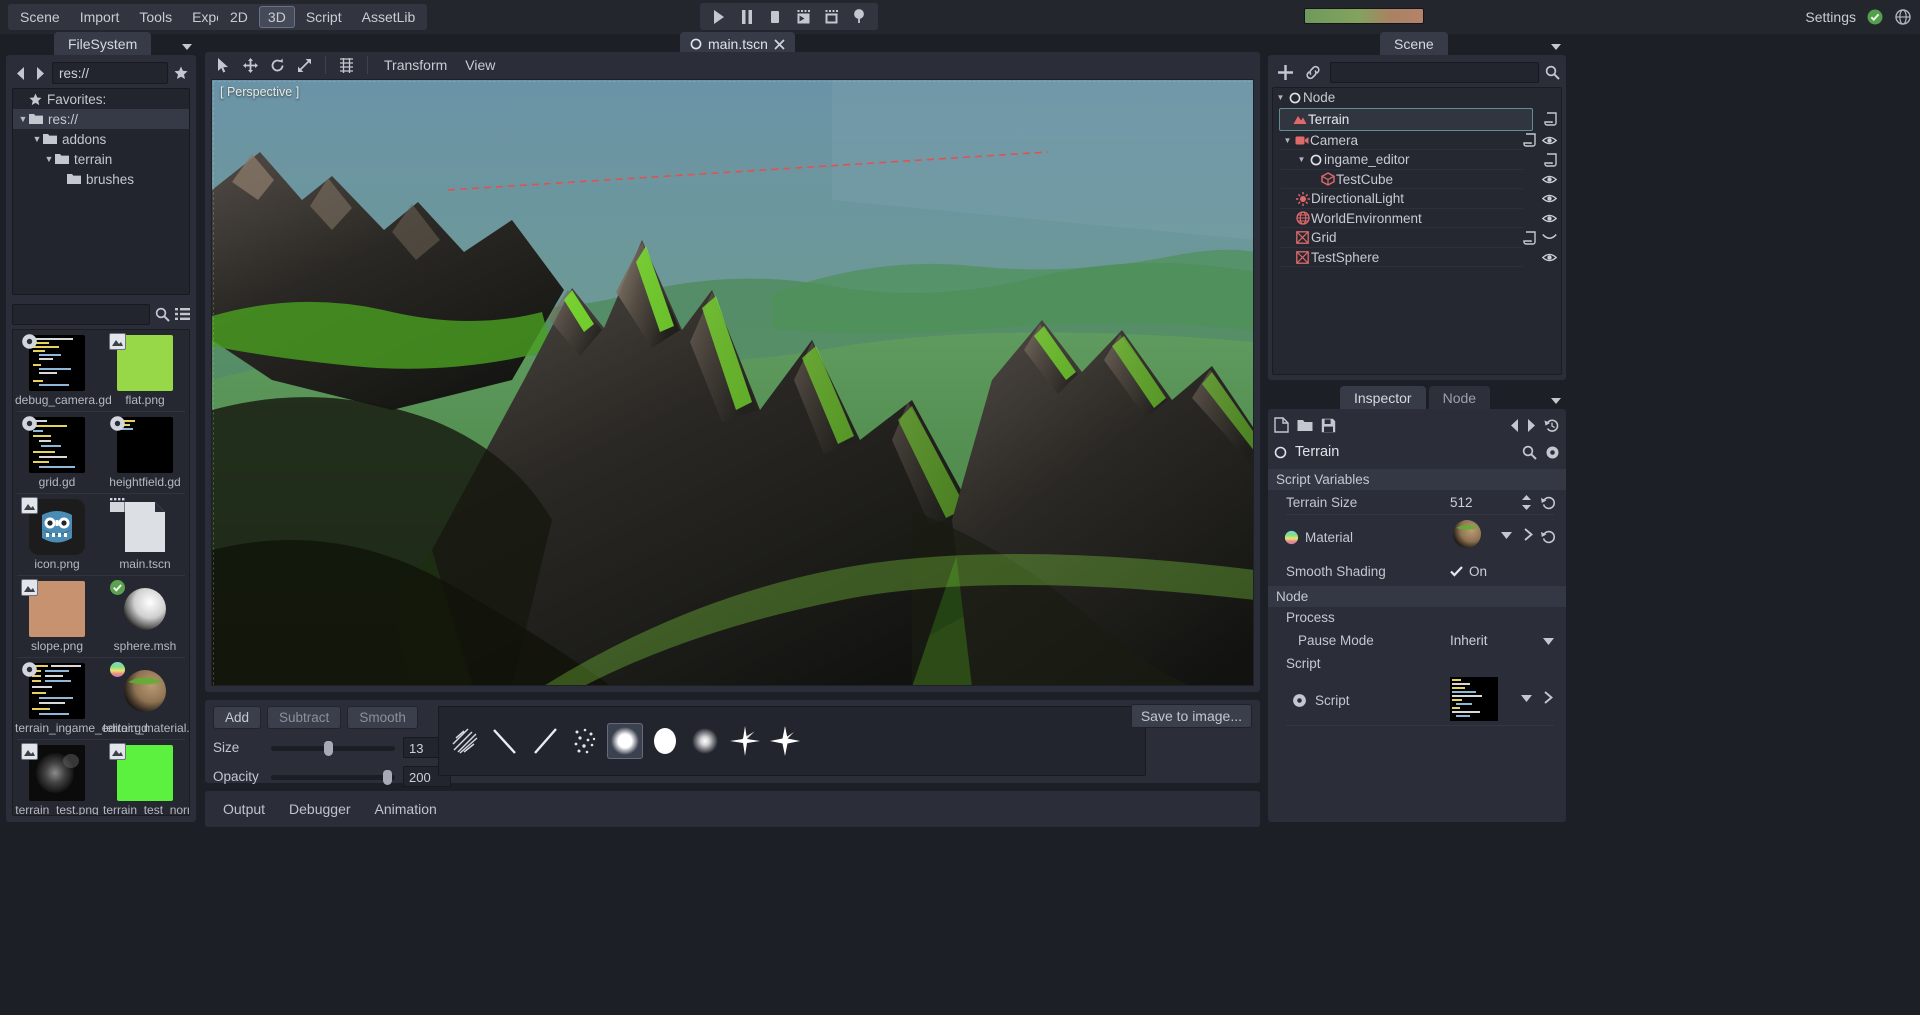  Describe the element at coordinates (80, 698) in the screenshot. I see `file-item: terrain_ingame_editor.gd` at that location.